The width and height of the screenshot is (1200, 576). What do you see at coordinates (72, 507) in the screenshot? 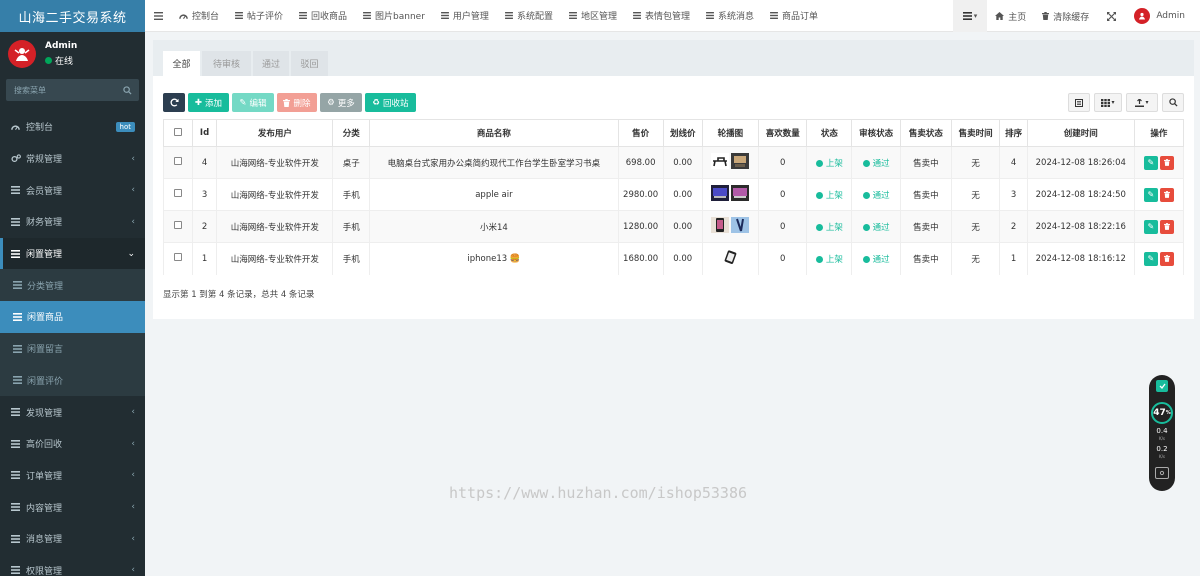
I see `sidebar-item-content: 内容管理 ‹` at bounding box center [72, 507].